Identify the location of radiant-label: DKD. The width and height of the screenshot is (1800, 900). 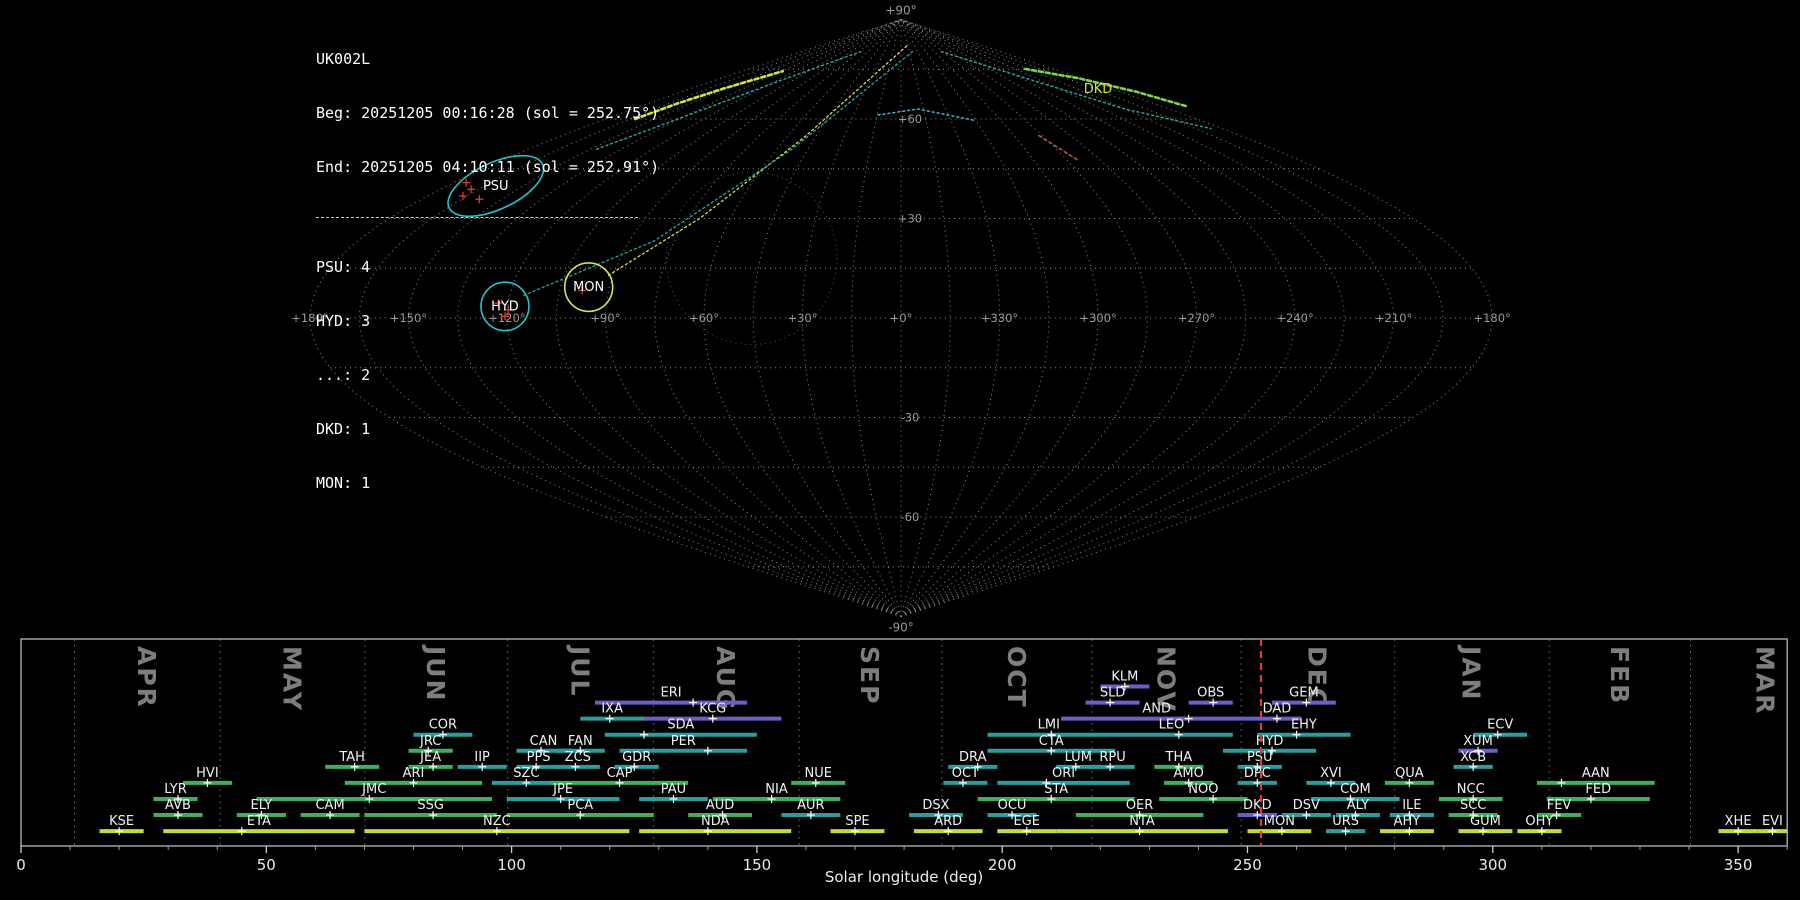
(1098, 89).